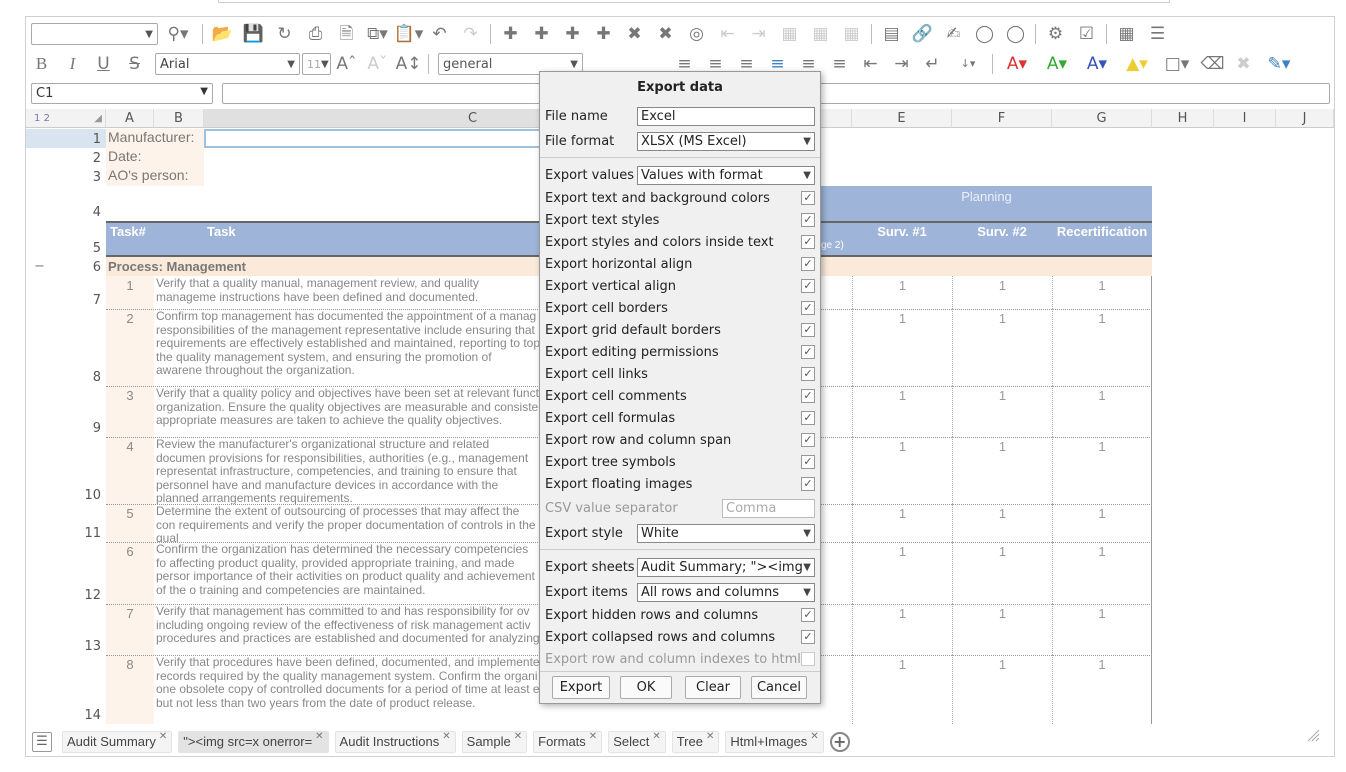  Describe the element at coordinates (178, 34) in the screenshot. I see `search-icon: ⚲▾` at that location.